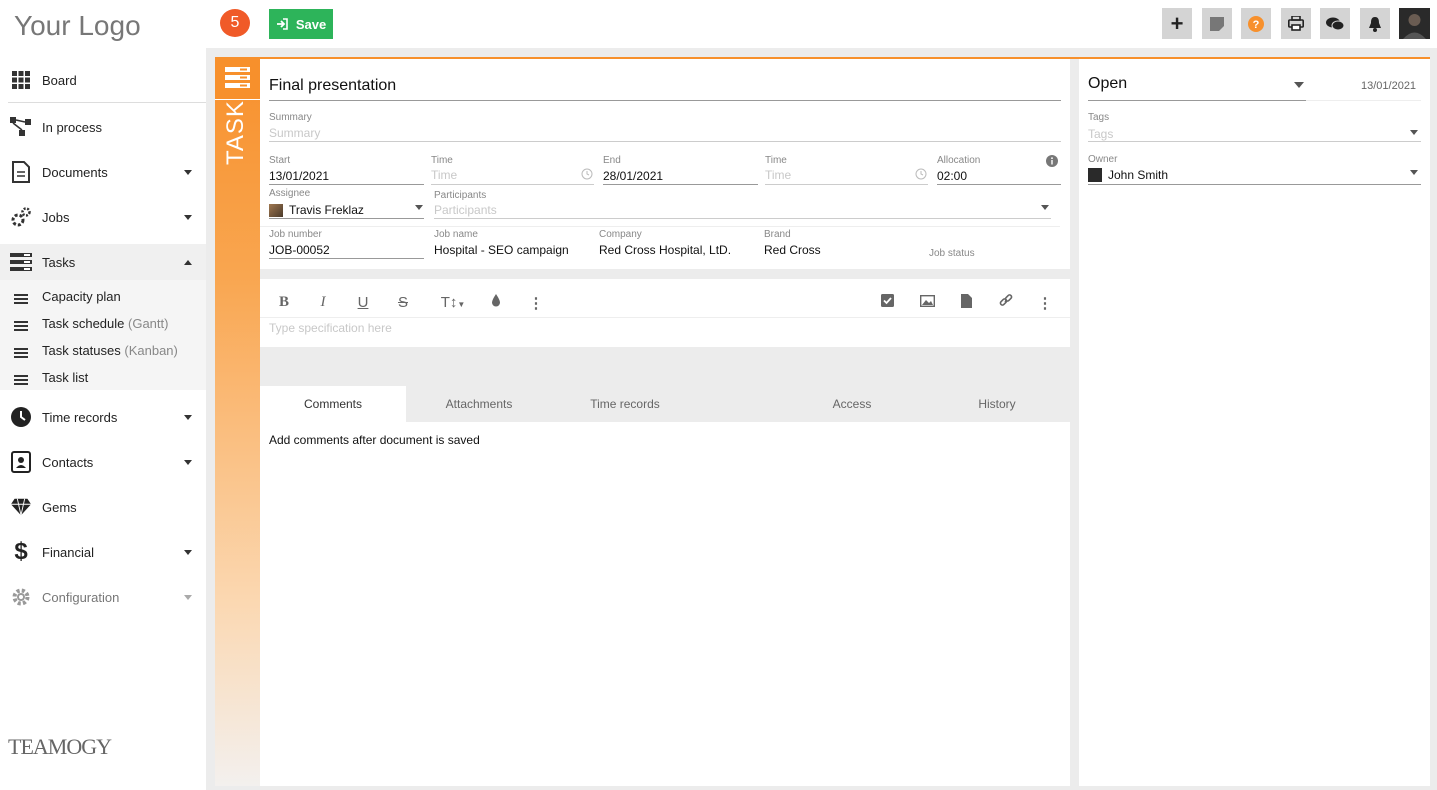 The width and height of the screenshot is (1437, 790). What do you see at coordinates (299, 250) in the screenshot?
I see `job-number-input: JOB-00052` at bounding box center [299, 250].